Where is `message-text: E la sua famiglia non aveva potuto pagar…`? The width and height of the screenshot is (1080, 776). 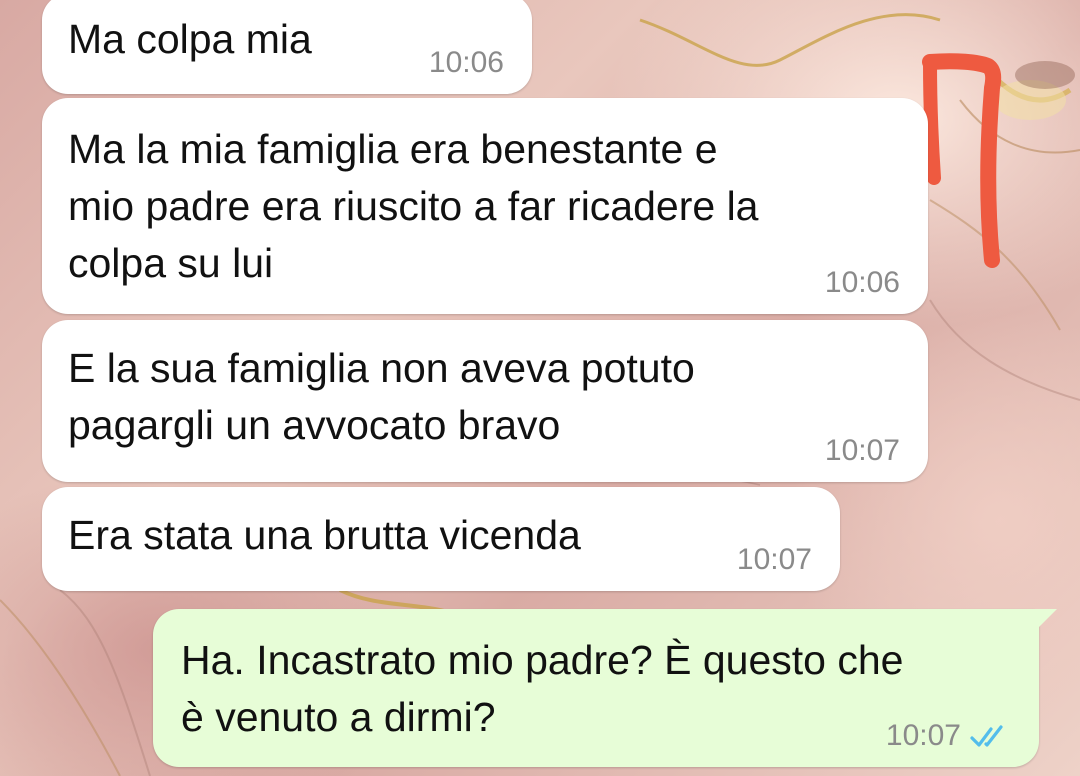
message-text: E la sua famiglia non aveva potuto pagar… is located at coordinates (381, 396).